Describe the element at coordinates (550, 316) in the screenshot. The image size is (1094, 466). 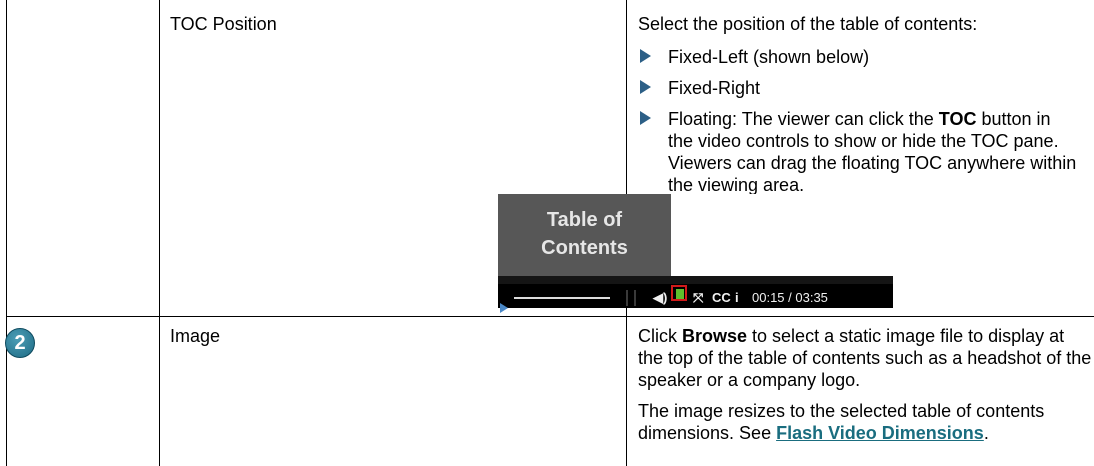
I see `row-divider` at that location.